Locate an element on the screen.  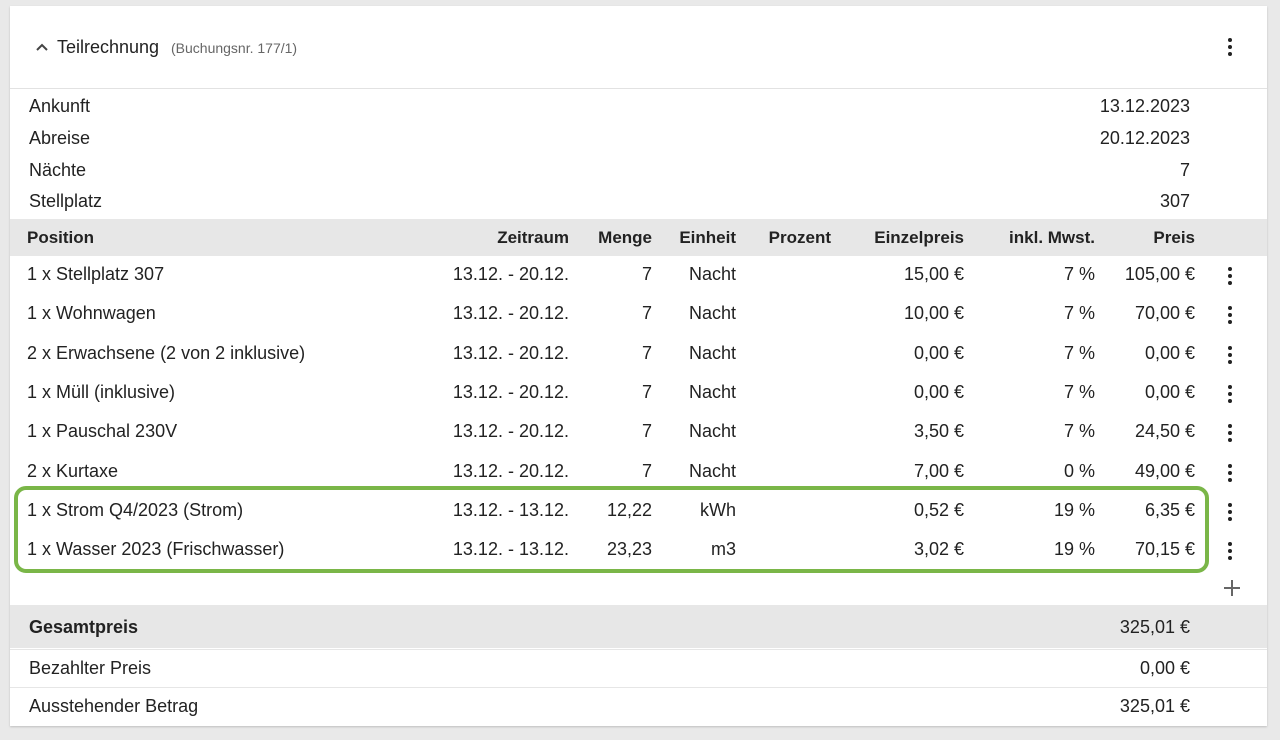
column-header-menge: Menge is located at coordinates (625, 238).